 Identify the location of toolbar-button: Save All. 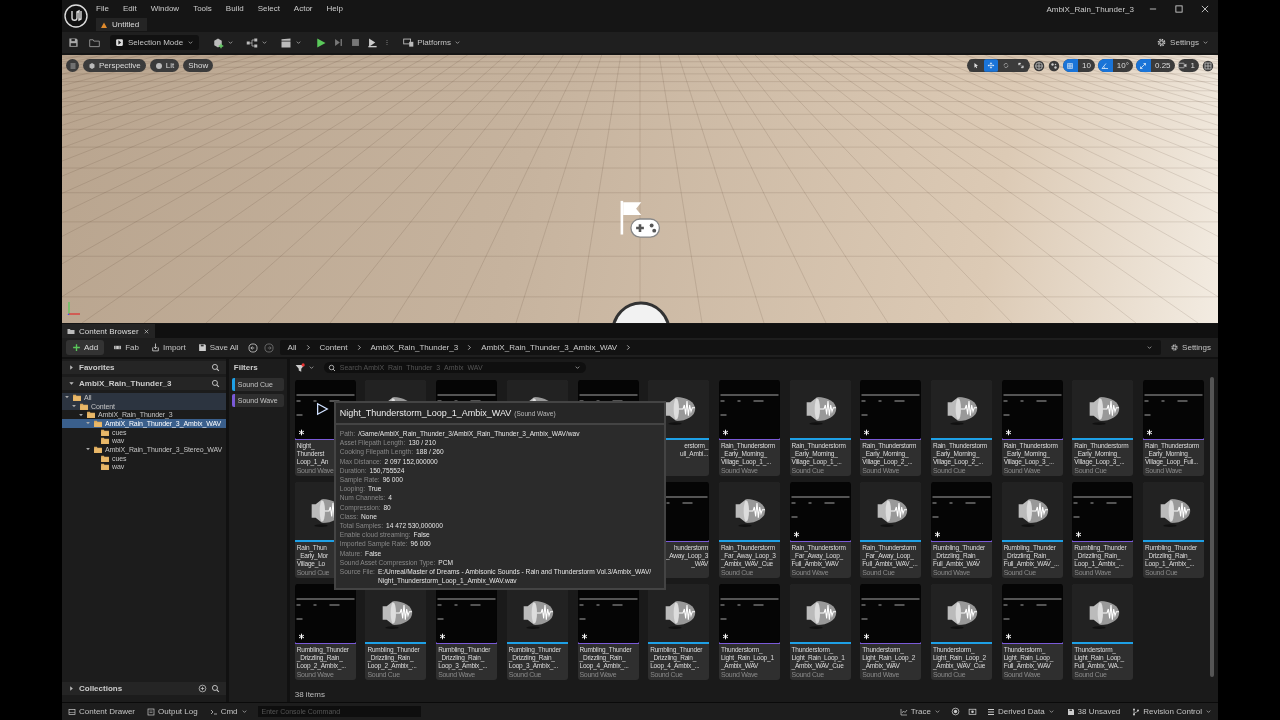
(218, 347).